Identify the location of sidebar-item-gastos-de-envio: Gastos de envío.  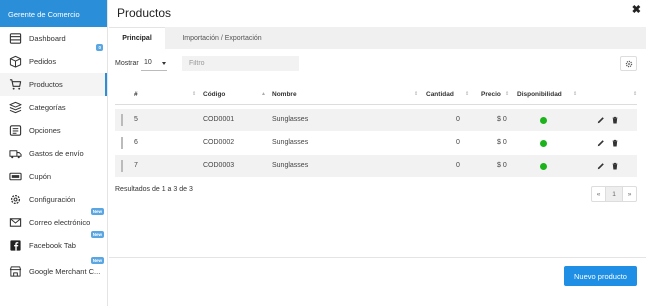
(53, 153).